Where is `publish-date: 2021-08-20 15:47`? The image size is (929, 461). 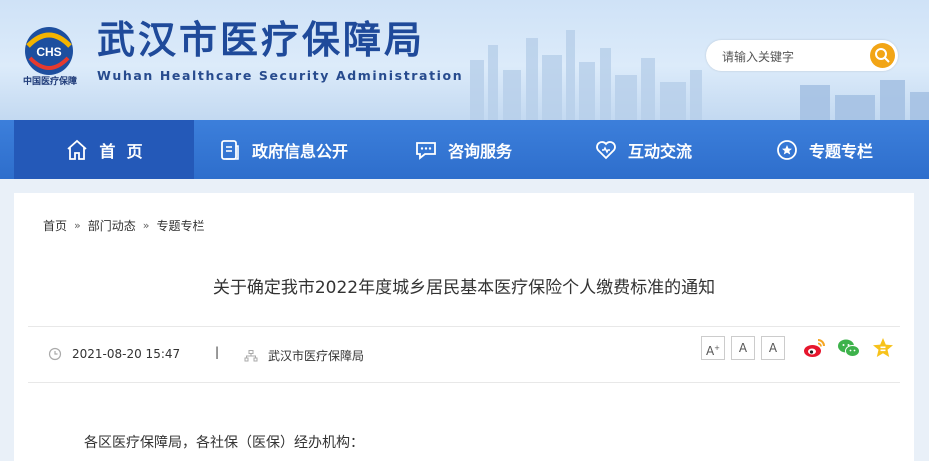 publish-date: 2021-08-20 15:47 is located at coordinates (114, 354).